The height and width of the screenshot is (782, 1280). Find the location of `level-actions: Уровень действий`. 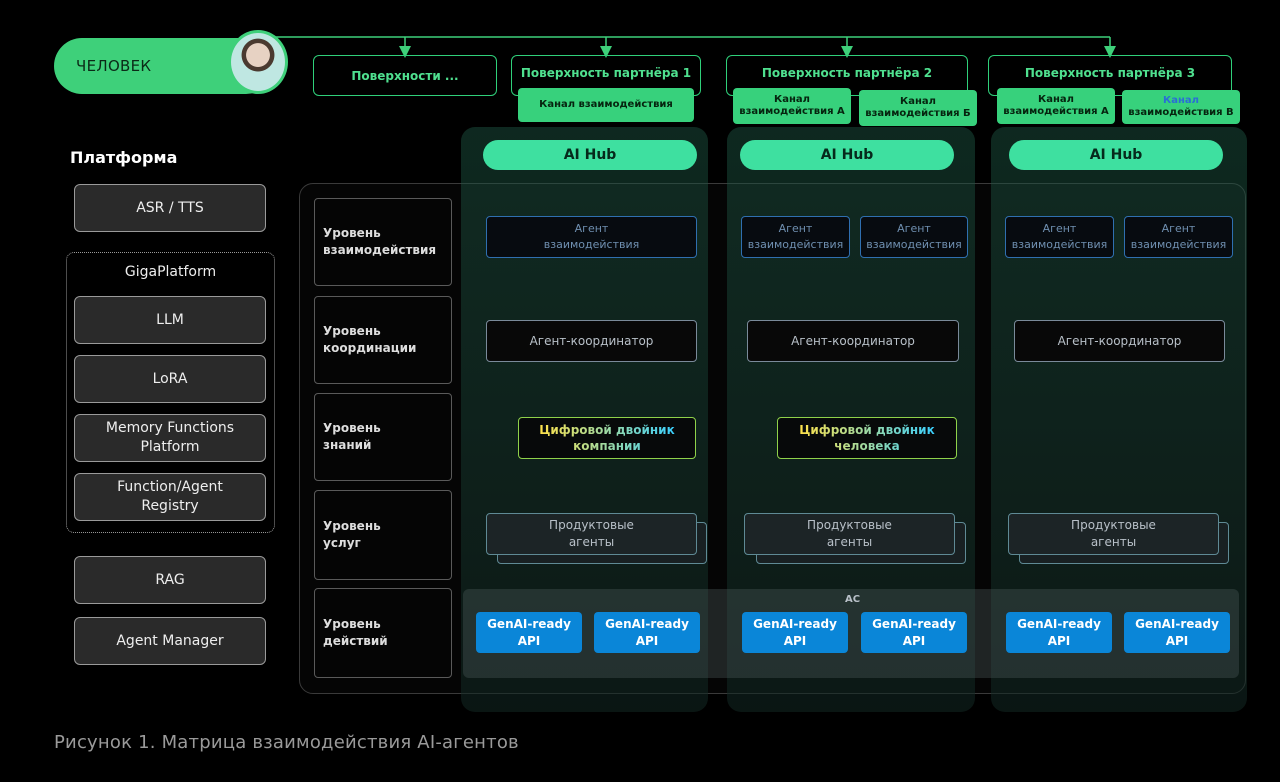

level-actions: Уровень действий is located at coordinates (383, 633).